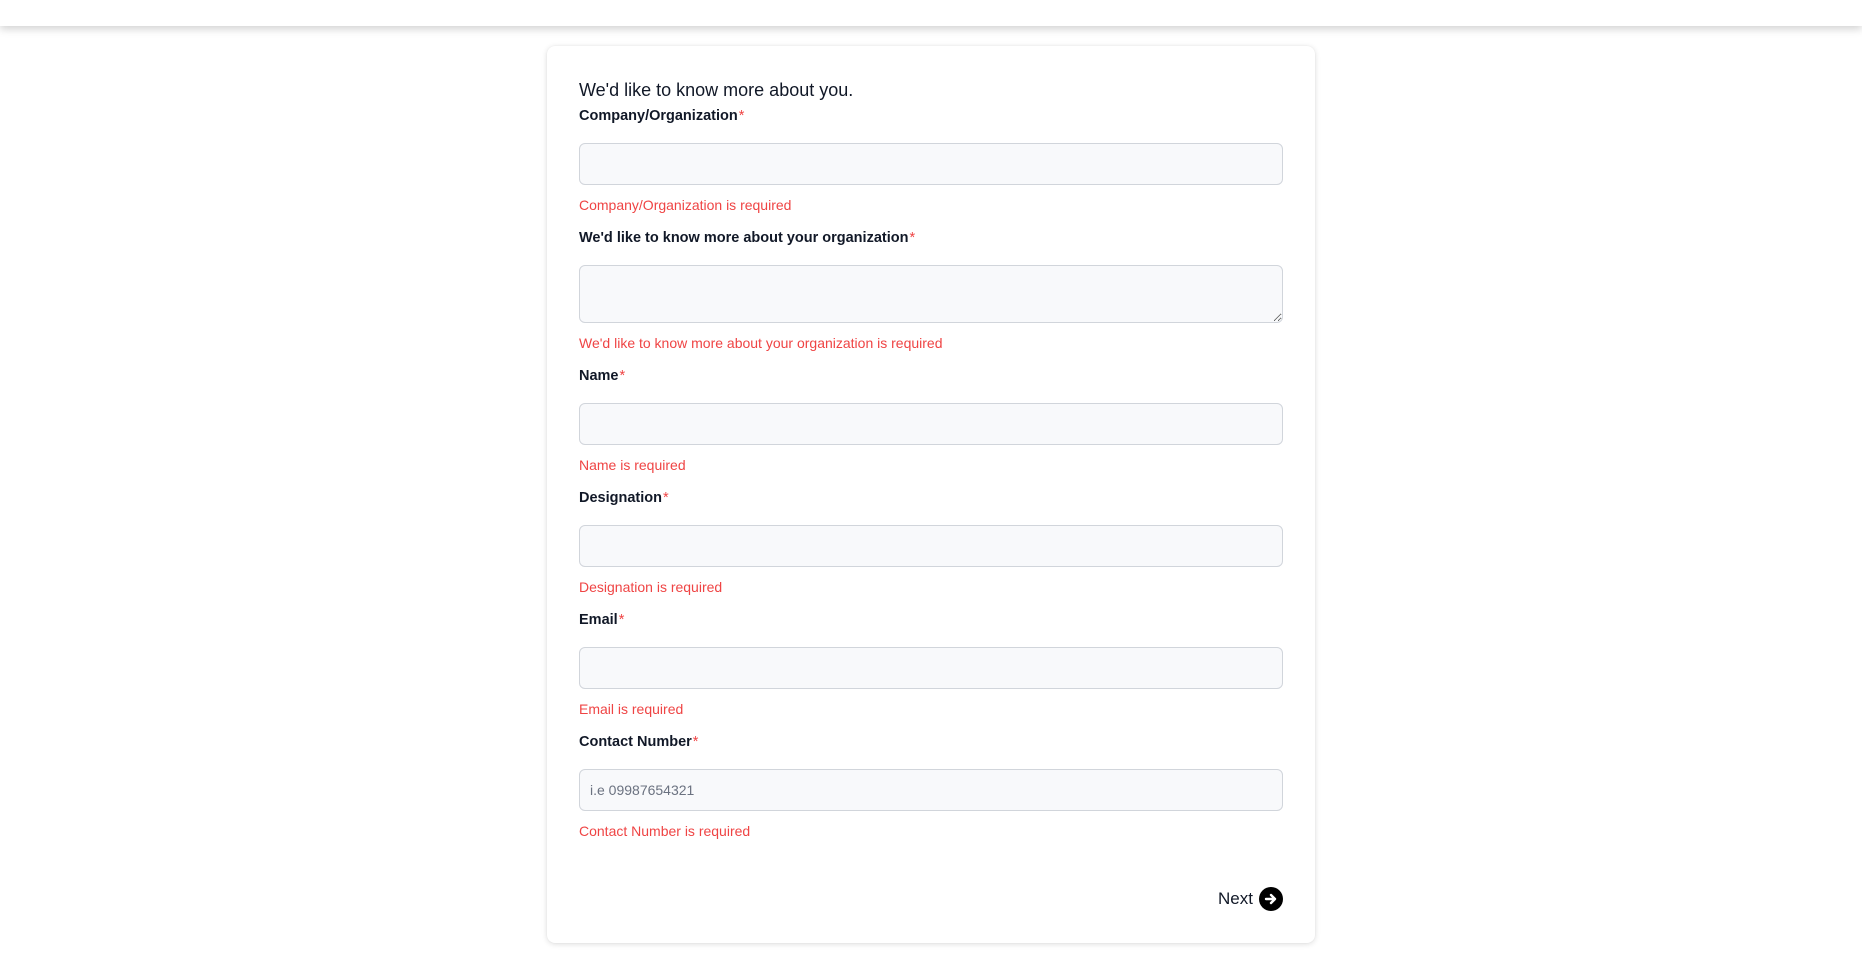 The width and height of the screenshot is (1862, 955). What do you see at coordinates (1271, 899) in the screenshot?
I see `arrow-right-circle-icon` at bounding box center [1271, 899].